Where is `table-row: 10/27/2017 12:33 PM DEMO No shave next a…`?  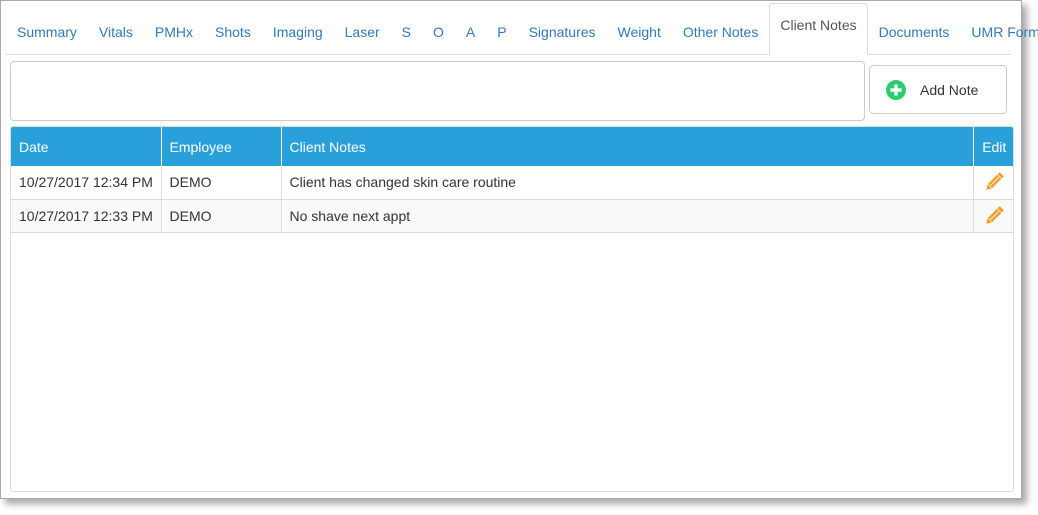
table-row: 10/27/2017 12:33 PM DEMO No shave next a… is located at coordinates (512, 216).